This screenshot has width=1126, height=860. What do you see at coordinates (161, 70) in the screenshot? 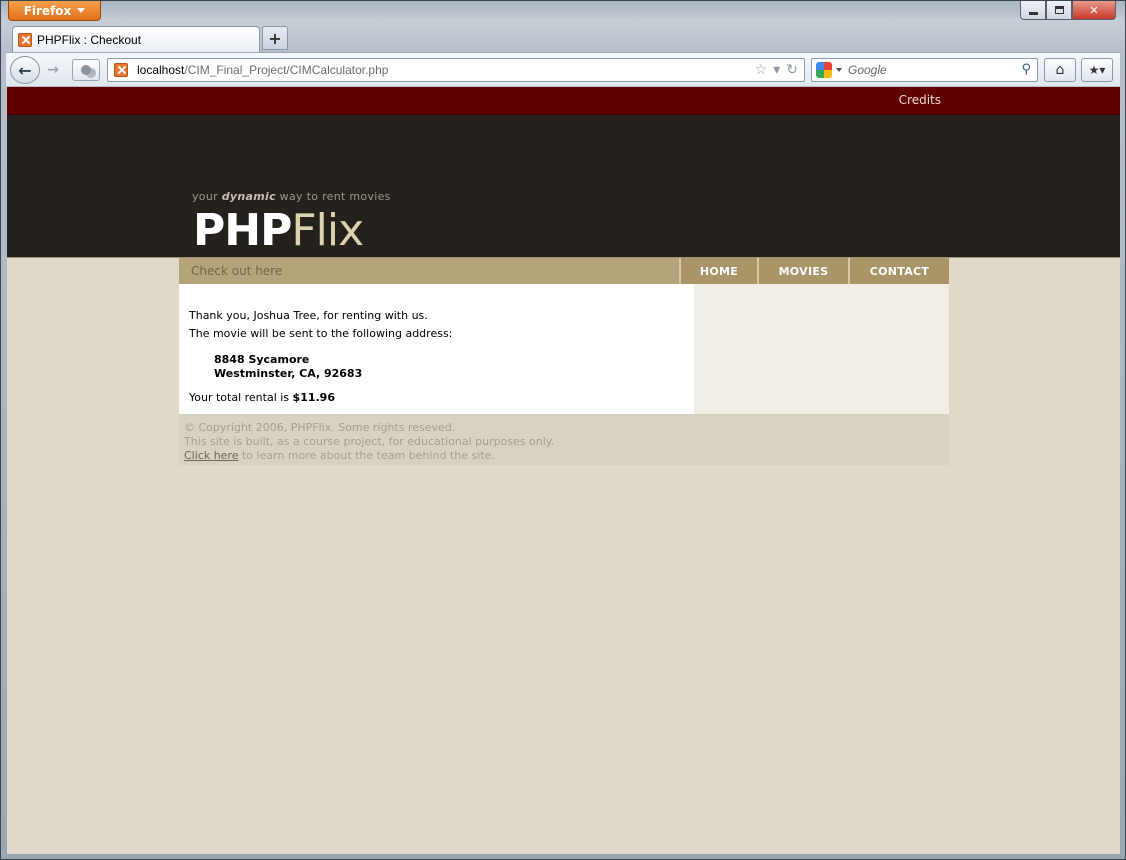
I see `url-host: localhost` at bounding box center [161, 70].